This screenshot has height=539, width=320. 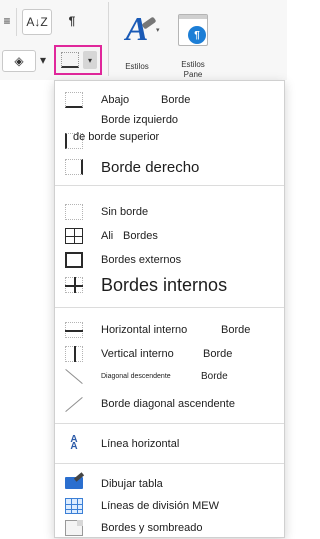 What do you see at coordinates (132, 484) in the screenshot?
I see `menu-item-label: Dibujar tabla` at bounding box center [132, 484].